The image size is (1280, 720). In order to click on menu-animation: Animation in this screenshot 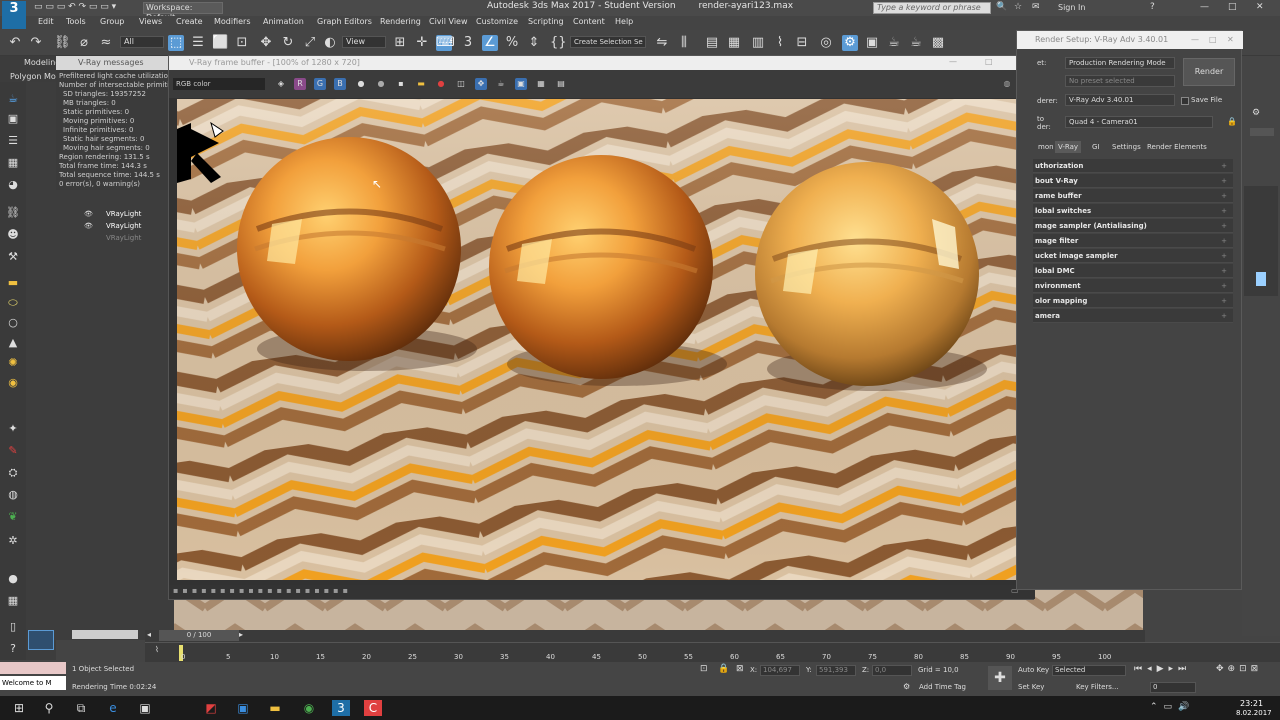, I will do `click(283, 21)`.